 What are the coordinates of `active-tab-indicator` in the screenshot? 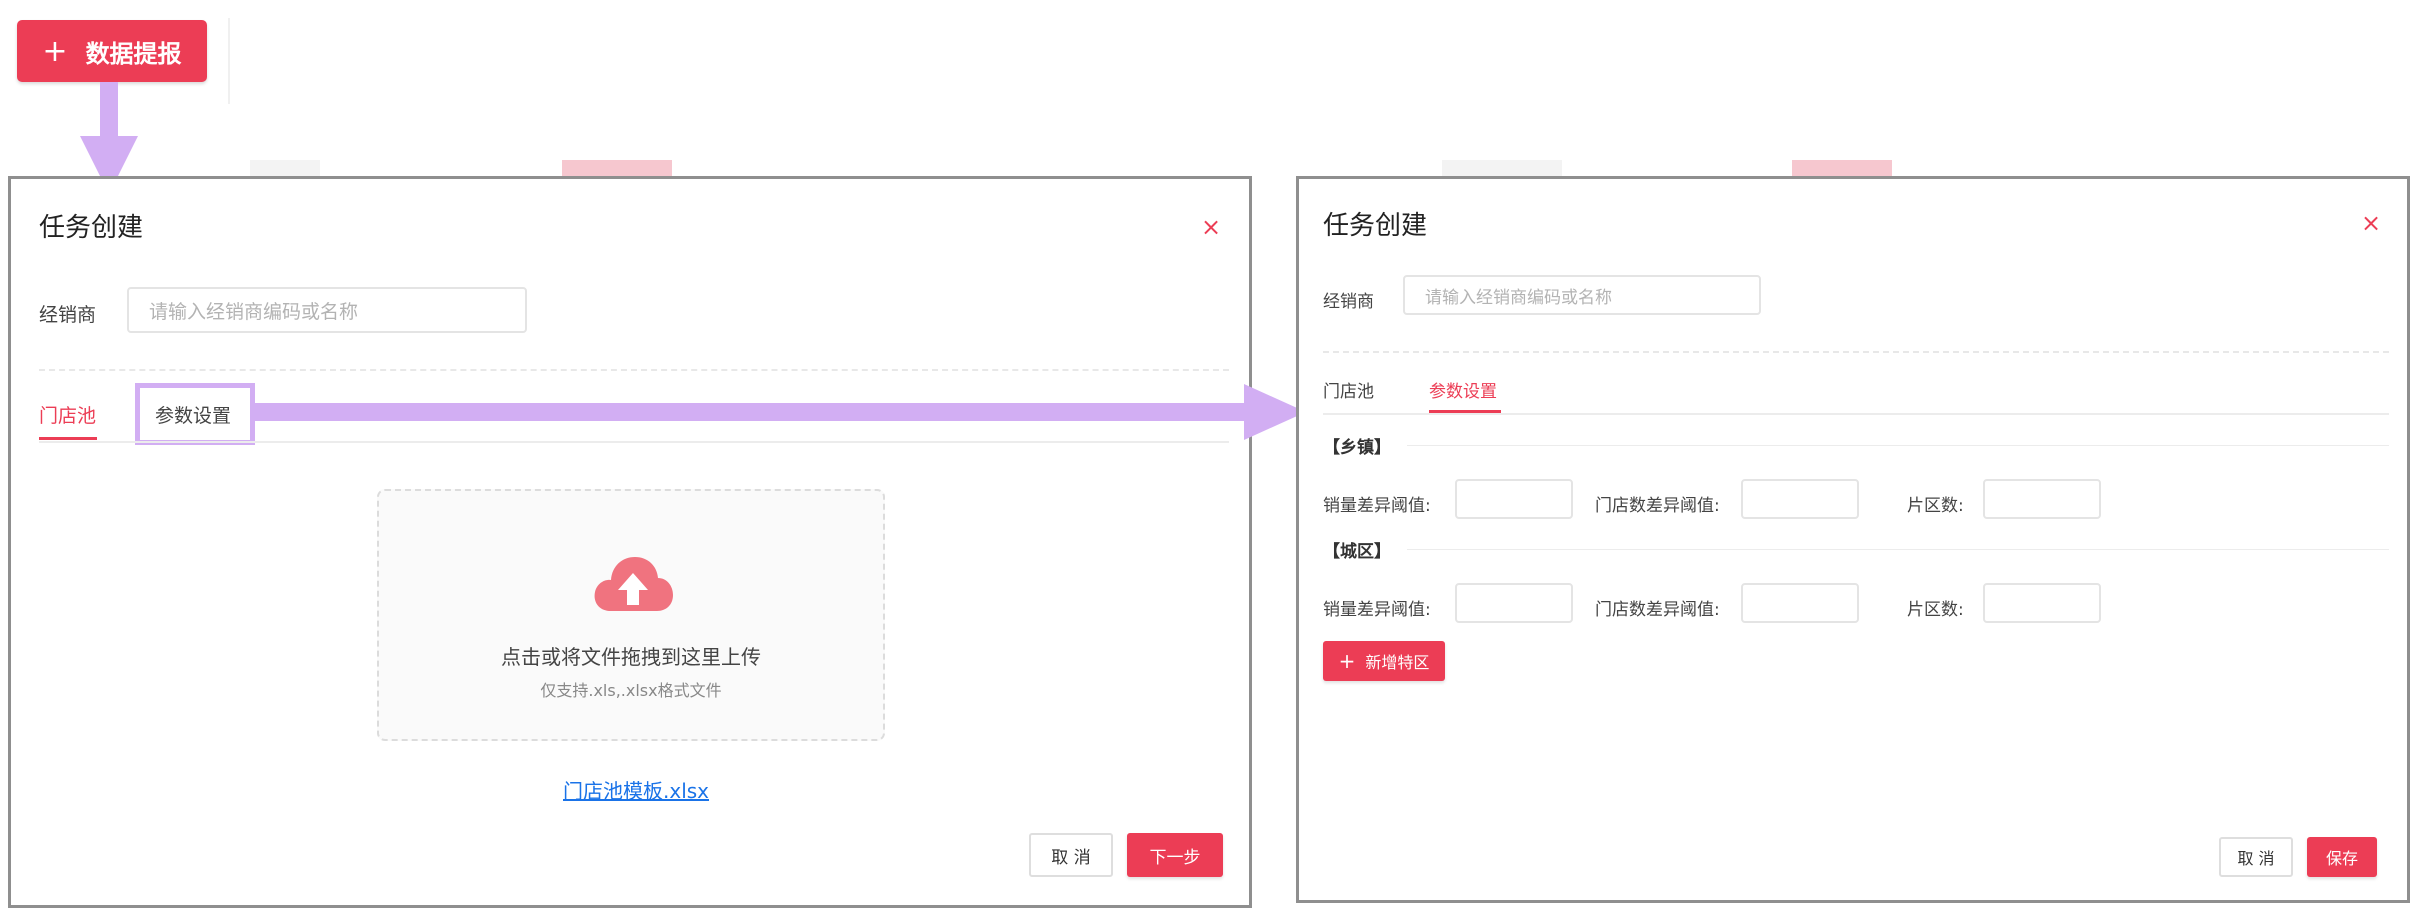 It's located at (68, 438).